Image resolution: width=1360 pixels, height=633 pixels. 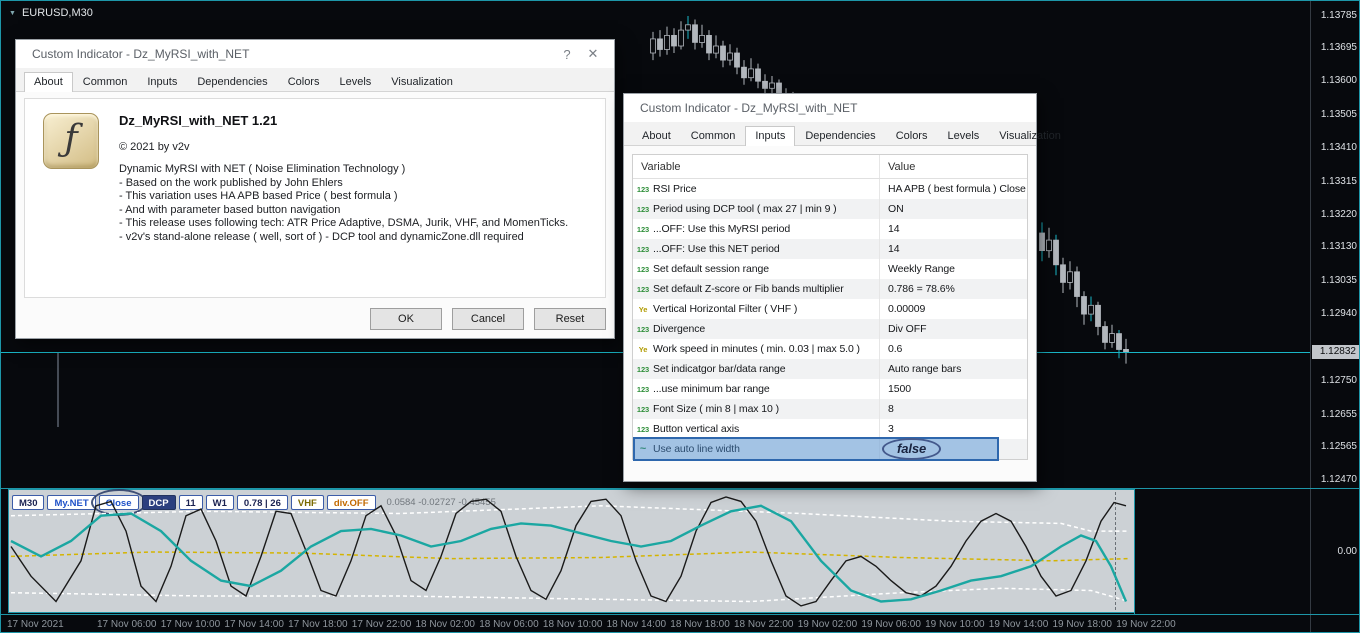 I want to click on panel-button-close: Close, so click(x=118, y=502).